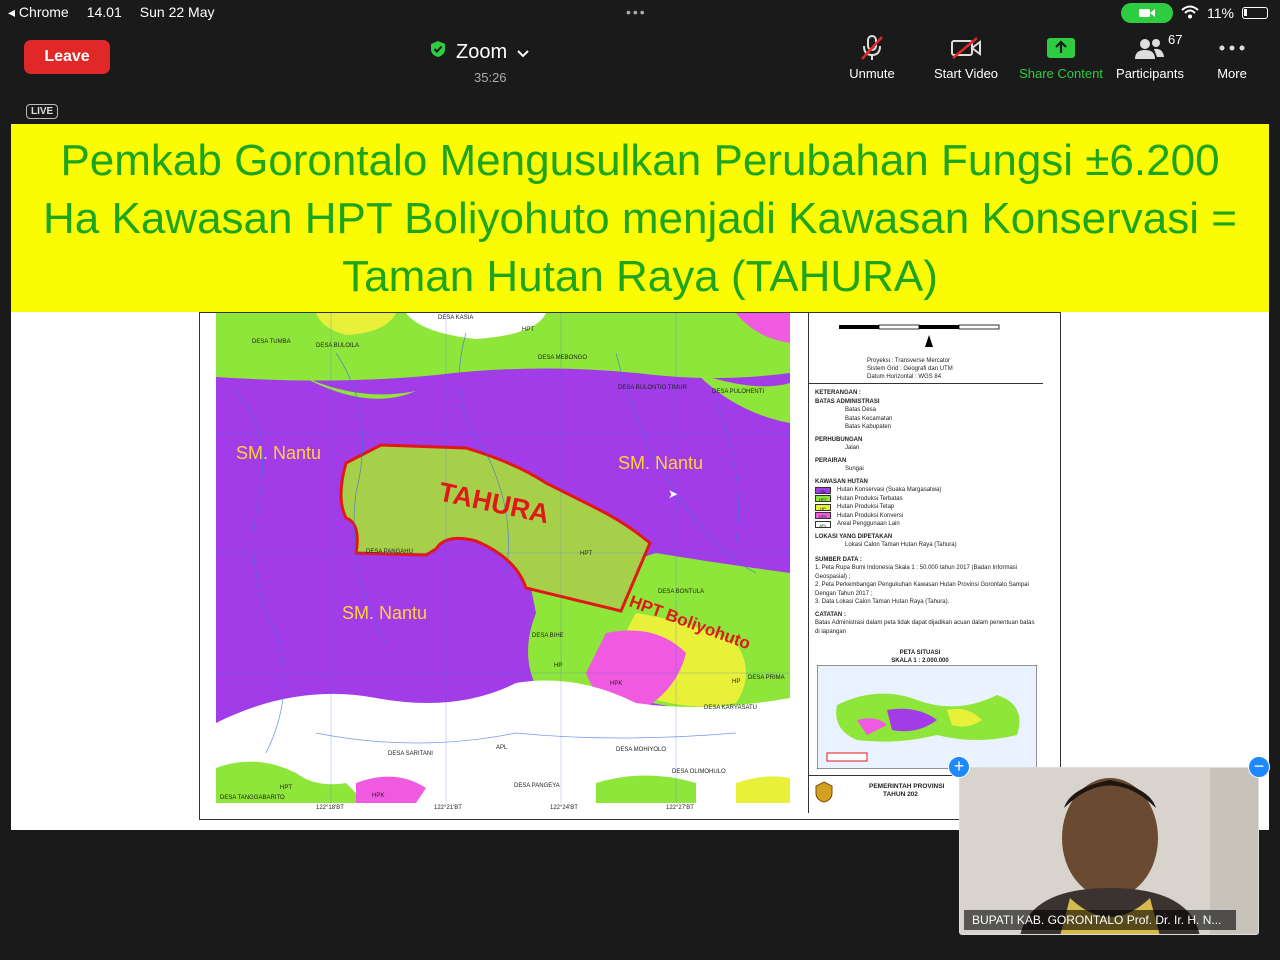 The image size is (1280, 960). I want to click on village-label: DESA TANGGABARITO, so click(252, 798).